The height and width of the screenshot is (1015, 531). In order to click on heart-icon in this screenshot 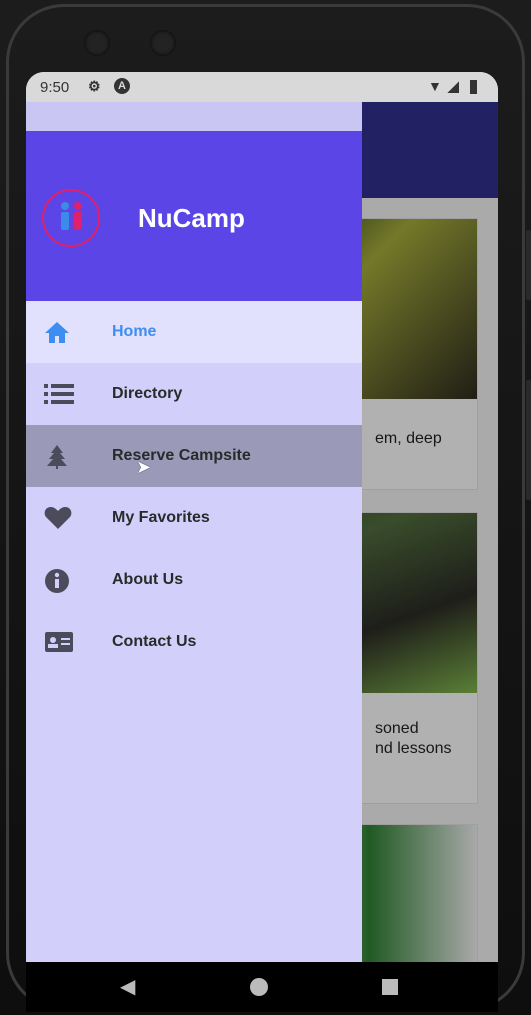, I will do `click(58, 518)`.